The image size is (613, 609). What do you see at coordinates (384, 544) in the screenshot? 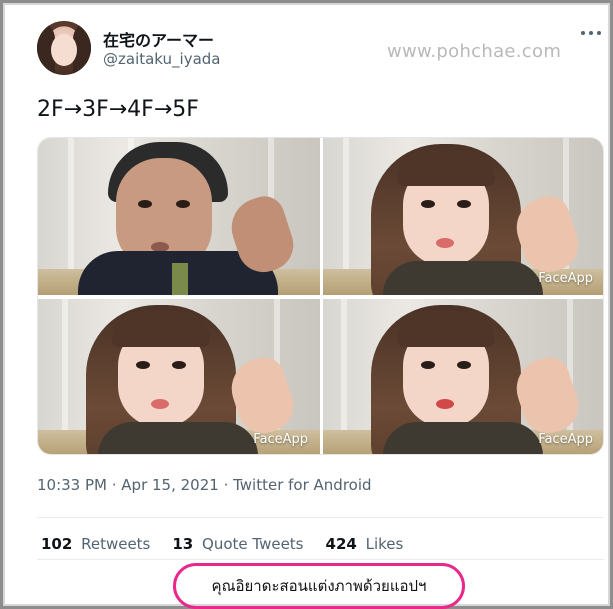
I see `likes-label: Likes` at bounding box center [384, 544].